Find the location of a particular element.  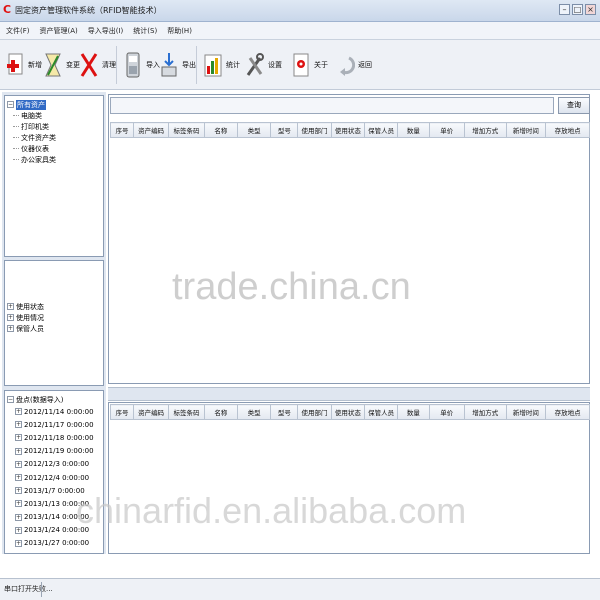

menu-asset-management: 资产管理(A) is located at coordinates (59, 31).